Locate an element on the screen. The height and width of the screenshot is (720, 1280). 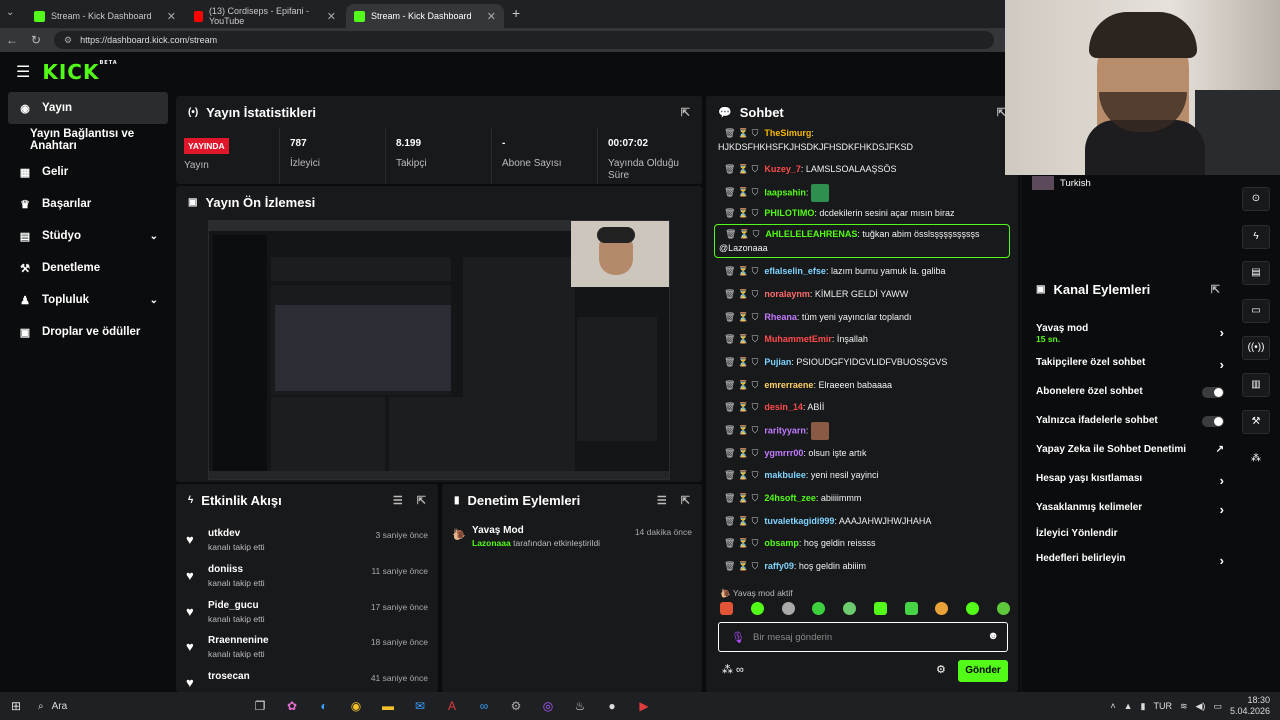
channel-action-raid: İzleyici Yönlendir is located at coordinates (1130, 537).